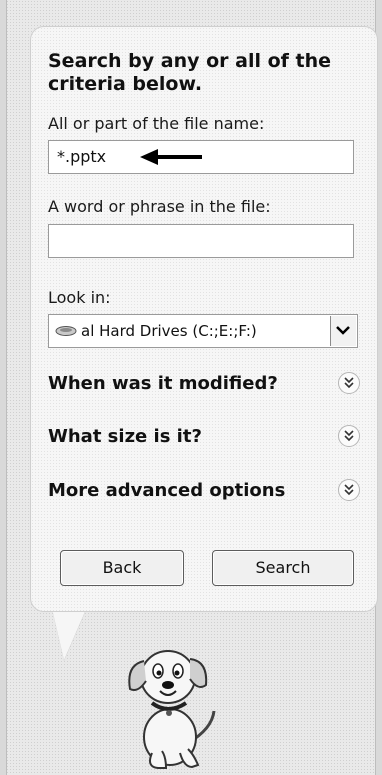 This screenshot has height=775, width=382. Describe the element at coordinates (125, 436) in the screenshot. I see `section-label: What size is it?` at that location.